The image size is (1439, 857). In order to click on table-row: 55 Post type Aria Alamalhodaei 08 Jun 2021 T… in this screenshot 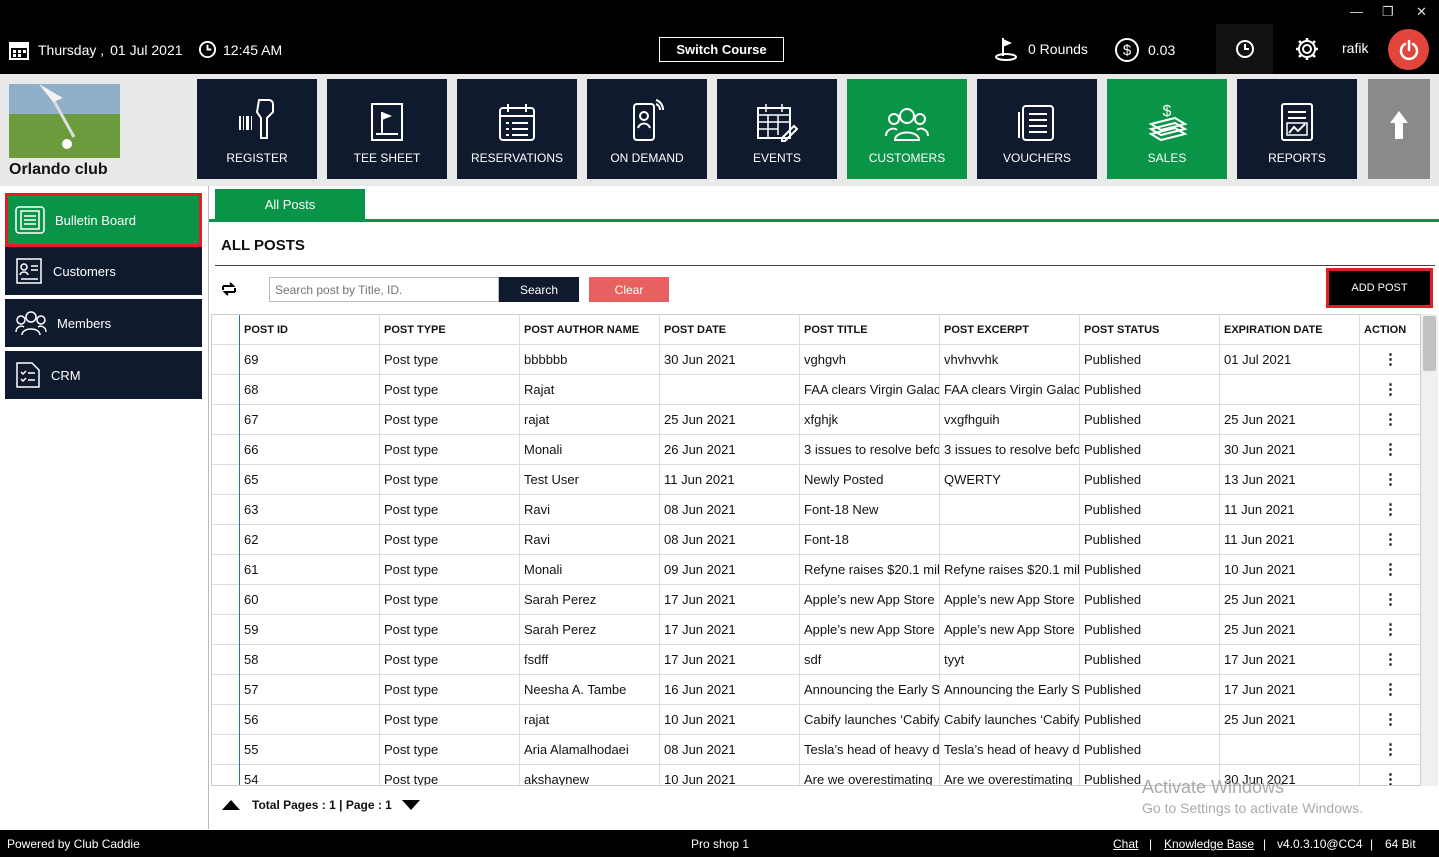, I will do `click(816, 750)`.